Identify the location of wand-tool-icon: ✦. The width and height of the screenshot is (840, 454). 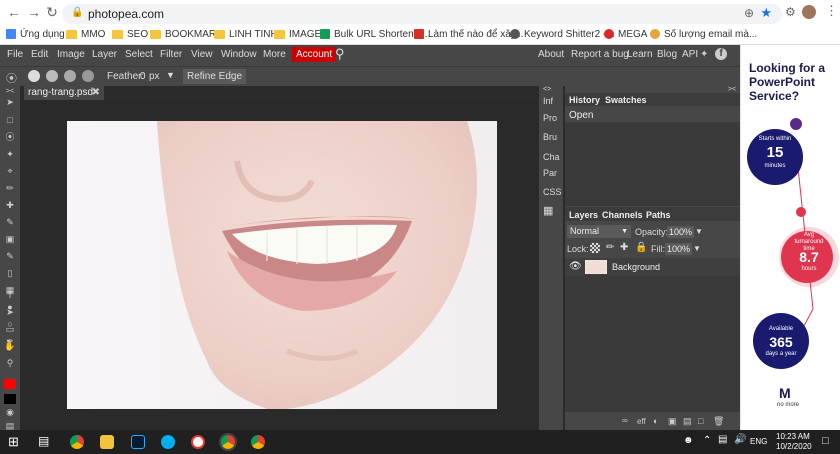
(10, 154).